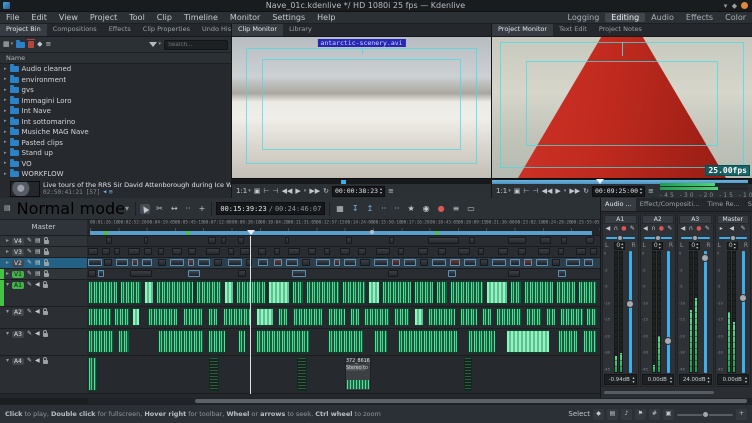 Image resolution: width=752 pixels, height=423 pixels. What do you see at coordinates (361, 107) in the screenshot?
I see `clip-monitor-video: antarctic-scenery.avi` at bounding box center [361, 107].